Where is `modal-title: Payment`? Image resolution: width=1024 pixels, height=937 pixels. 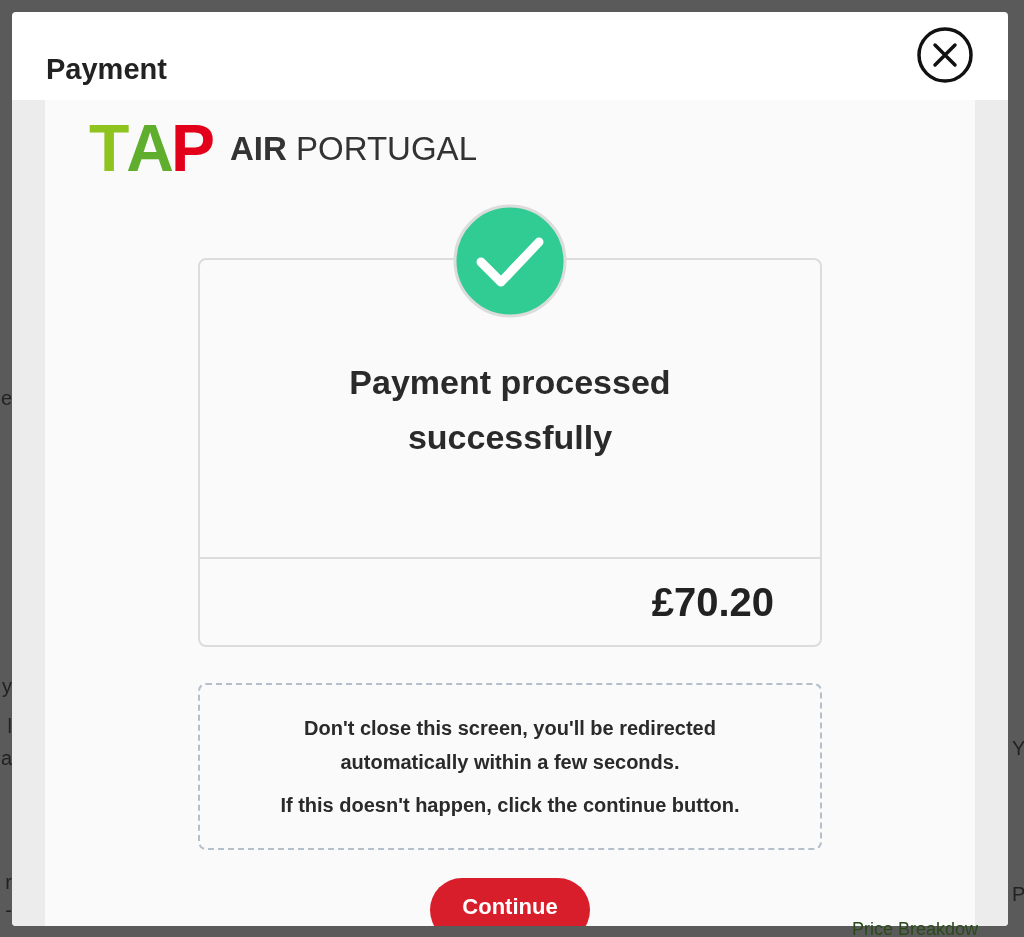
modal-title: Payment is located at coordinates (106, 70).